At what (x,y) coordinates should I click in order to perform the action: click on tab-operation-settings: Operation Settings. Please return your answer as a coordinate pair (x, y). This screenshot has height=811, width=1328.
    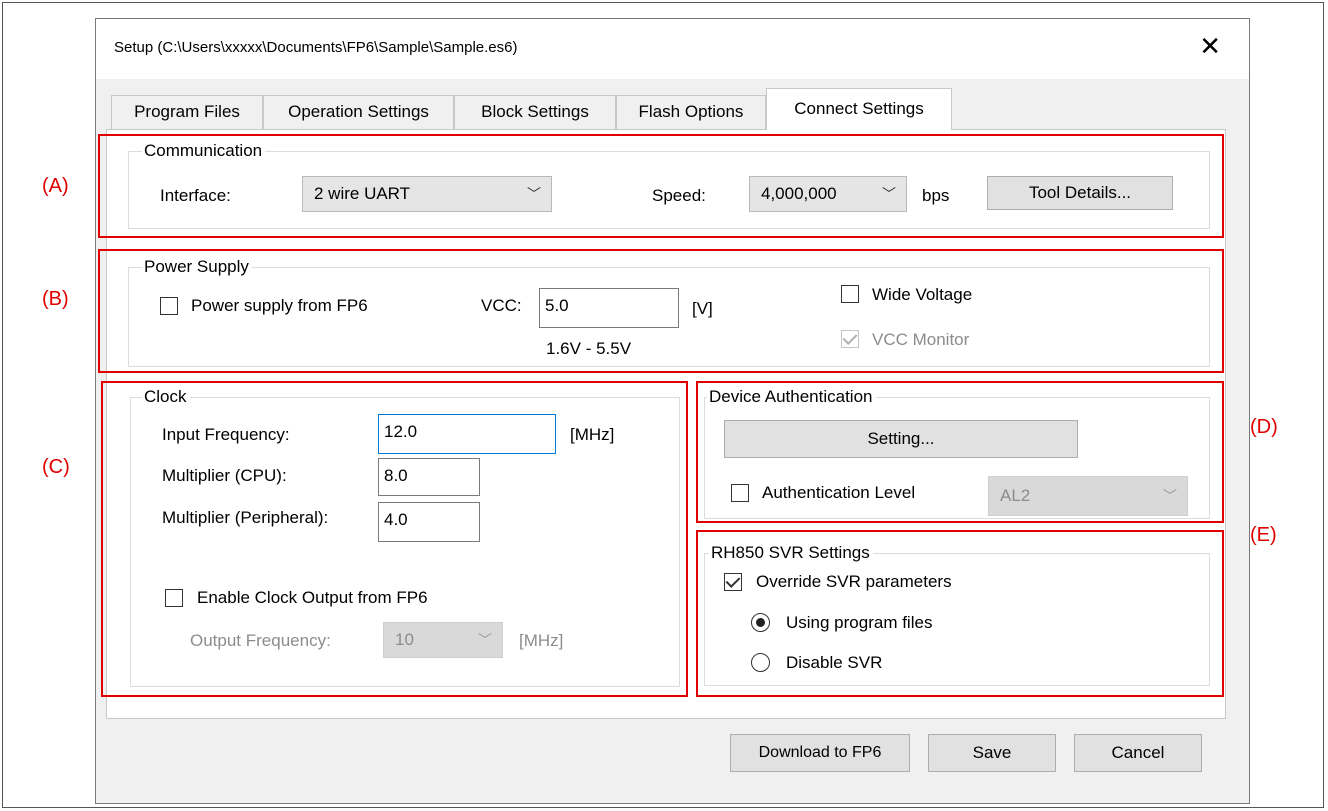
    Looking at the image, I should click on (358, 112).